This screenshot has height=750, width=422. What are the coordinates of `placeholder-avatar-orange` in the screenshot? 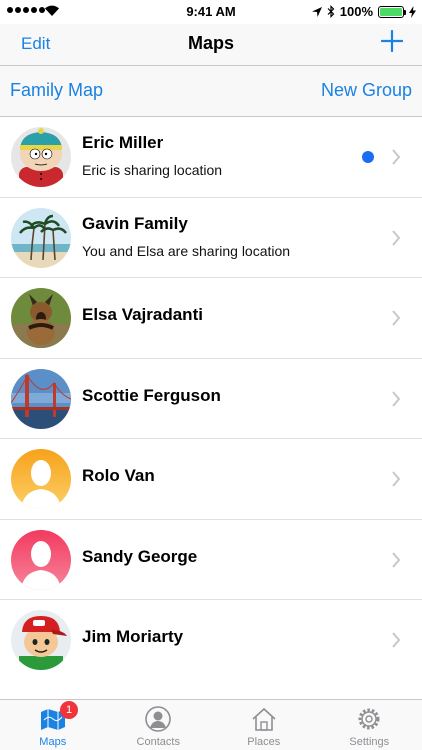 It's located at (41, 479).